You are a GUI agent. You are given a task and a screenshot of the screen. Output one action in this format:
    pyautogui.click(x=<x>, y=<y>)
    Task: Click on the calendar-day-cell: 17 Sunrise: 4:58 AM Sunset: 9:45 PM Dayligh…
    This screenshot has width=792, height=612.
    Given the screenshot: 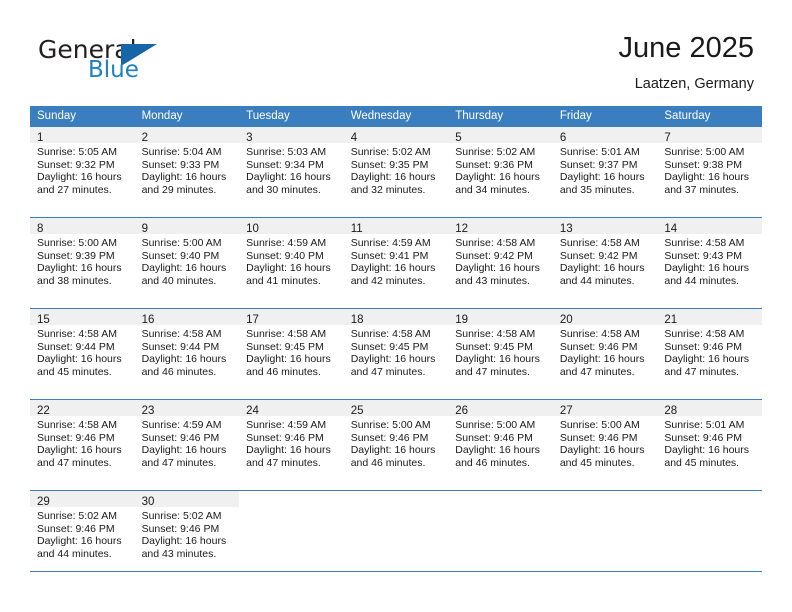 What is the action you would take?
    pyautogui.click(x=291, y=349)
    